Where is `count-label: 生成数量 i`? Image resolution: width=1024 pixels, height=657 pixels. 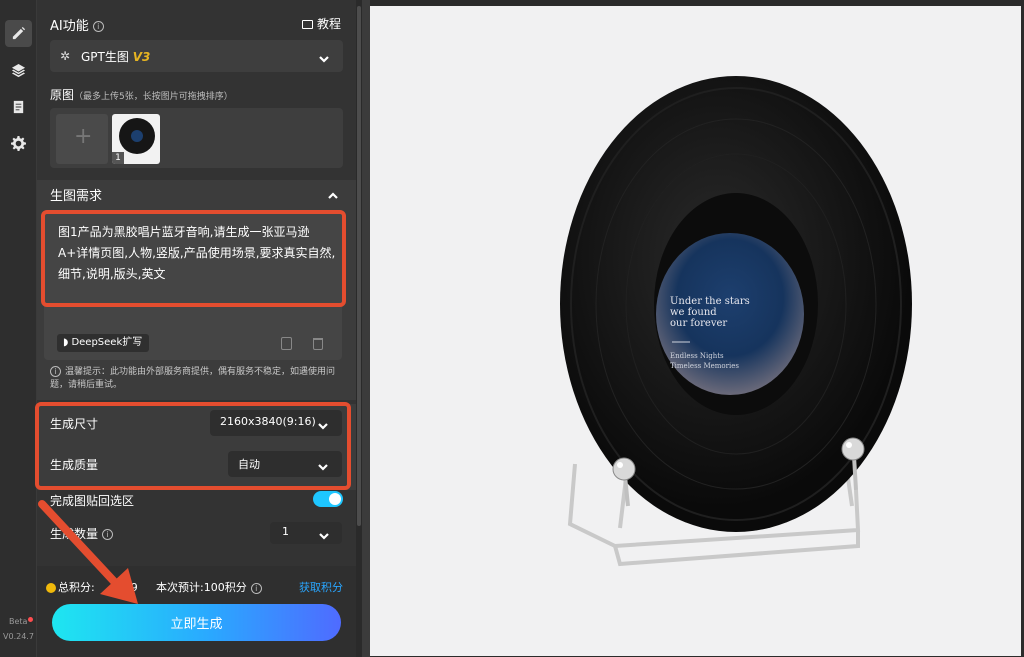 count-label: 生成数量 i is located at coordinates (82, 533).